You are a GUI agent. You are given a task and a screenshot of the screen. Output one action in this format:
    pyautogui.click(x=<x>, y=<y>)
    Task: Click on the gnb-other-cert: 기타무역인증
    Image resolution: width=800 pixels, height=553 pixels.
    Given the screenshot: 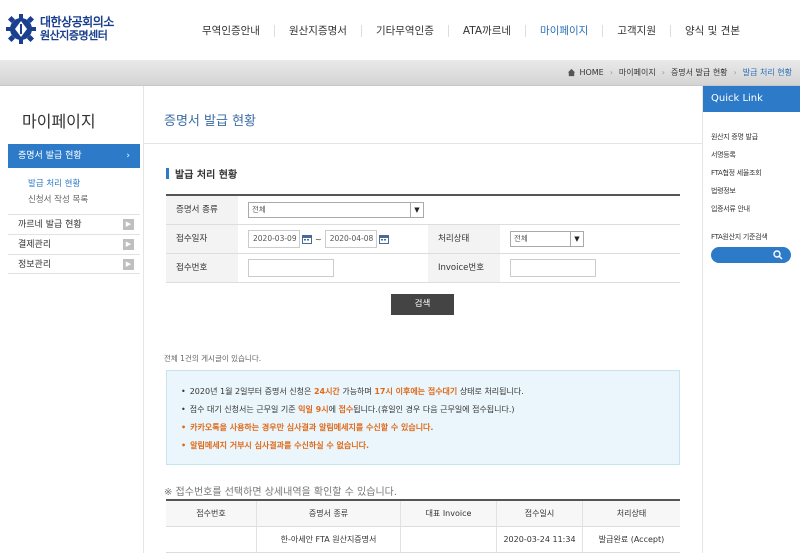 What is the action you would take?
    pyautogui.click(x=404, y=31)
    